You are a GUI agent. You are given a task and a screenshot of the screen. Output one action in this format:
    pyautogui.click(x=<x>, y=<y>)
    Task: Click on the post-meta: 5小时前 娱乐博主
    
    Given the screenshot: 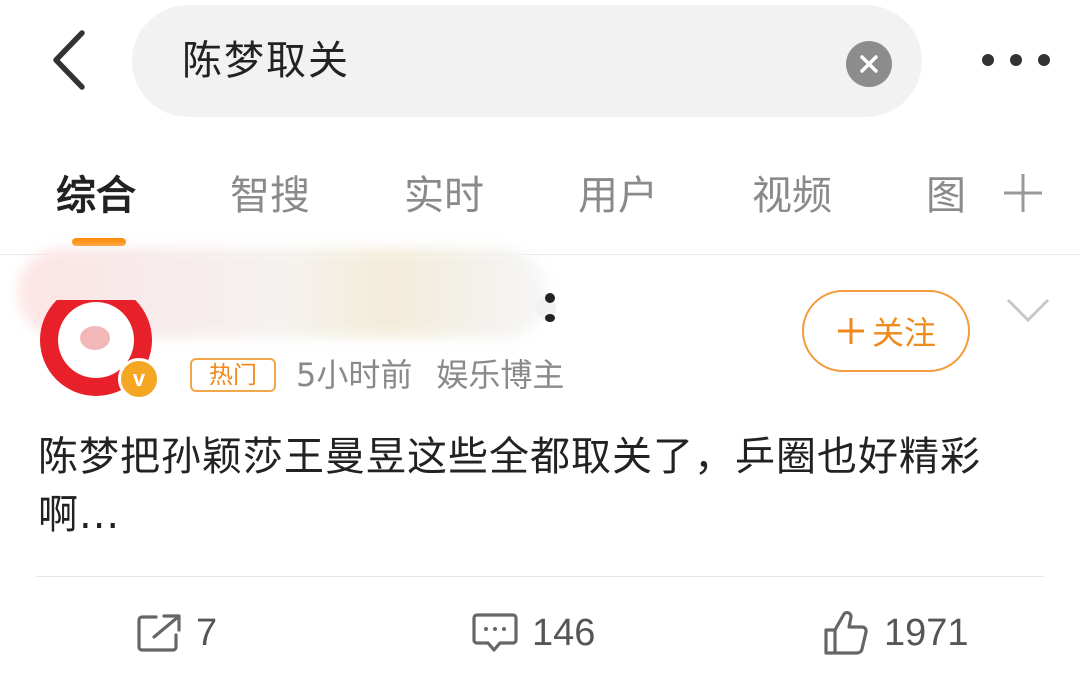 What is the action you would take?
    pyautogui.click(x=430, y=375)
    